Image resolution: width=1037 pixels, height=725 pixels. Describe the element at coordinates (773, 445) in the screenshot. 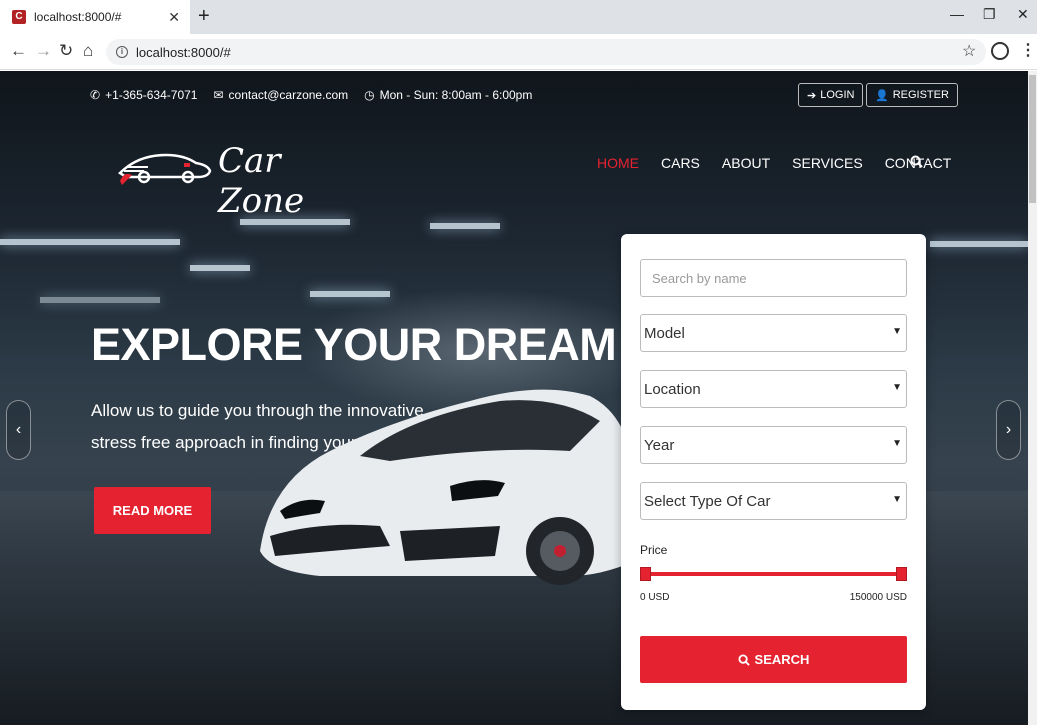

I see `year-select: Year ▼` at that location.